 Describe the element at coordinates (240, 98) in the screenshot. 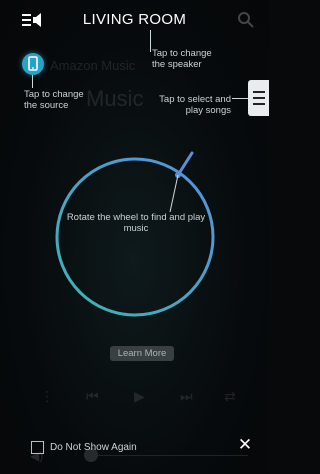

I see `browse-hint-line` at that location.